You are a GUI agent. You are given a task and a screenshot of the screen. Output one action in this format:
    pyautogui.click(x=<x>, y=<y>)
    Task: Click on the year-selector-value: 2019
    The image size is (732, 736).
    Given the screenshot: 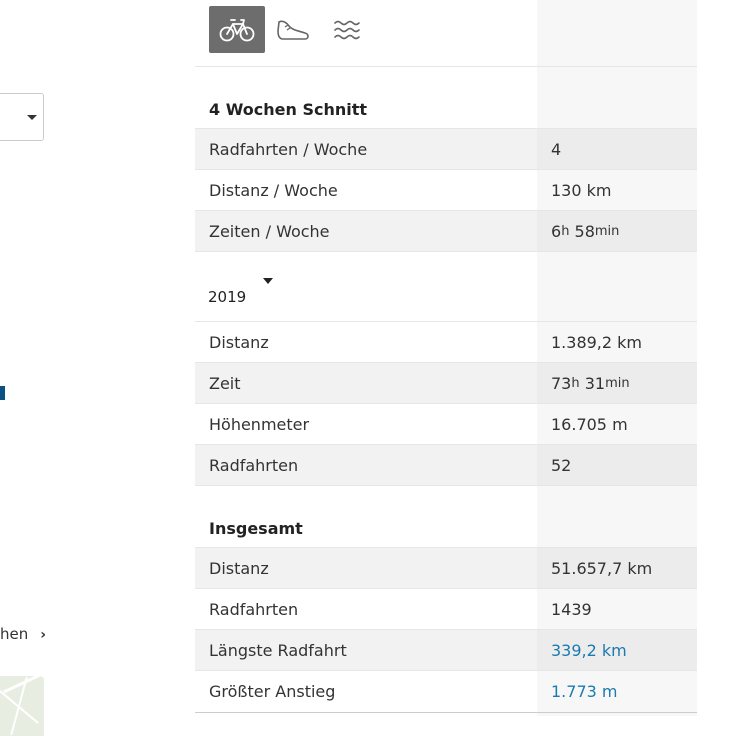 What is the action you would take?
    pyautogui.click(x=227, y=297)
    